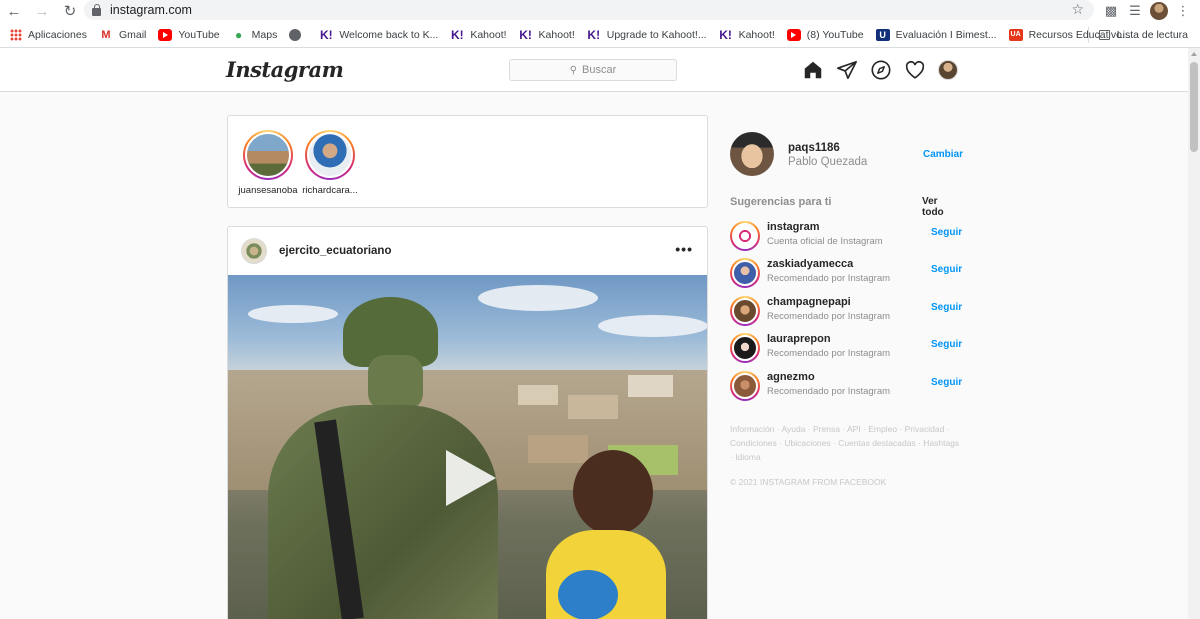 This screenshot has height=619, width=1200. Describe the element at coordinates (847, 70) in the screenshot. I see `direct-messages-icon` at that location.